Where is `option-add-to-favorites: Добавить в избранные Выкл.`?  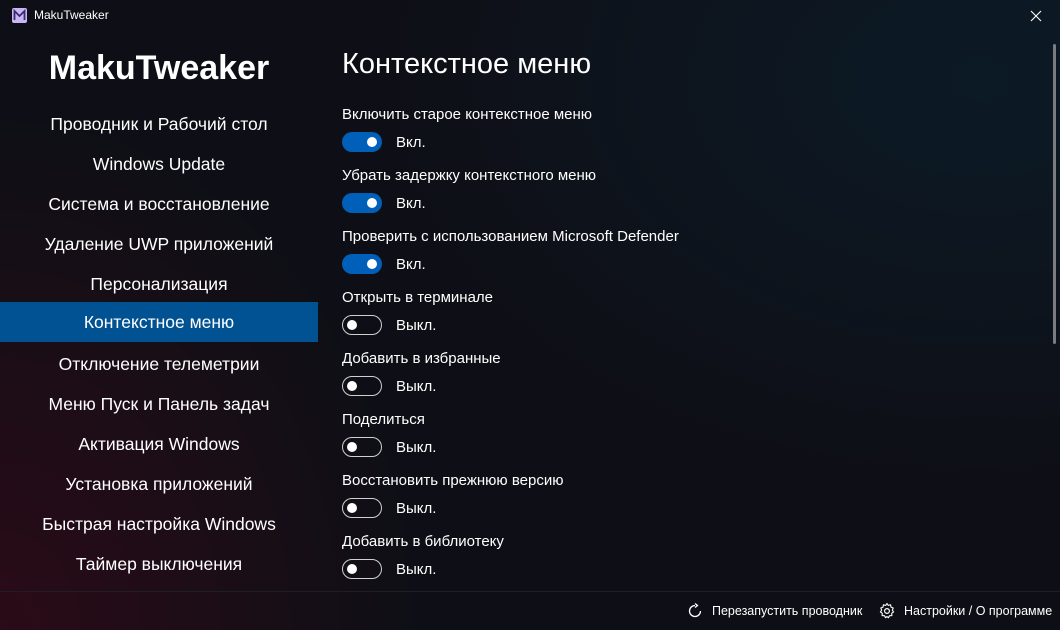
option-add-to-favorites: Добавить в избранные Выкл. is located at coordinates (672, 376).